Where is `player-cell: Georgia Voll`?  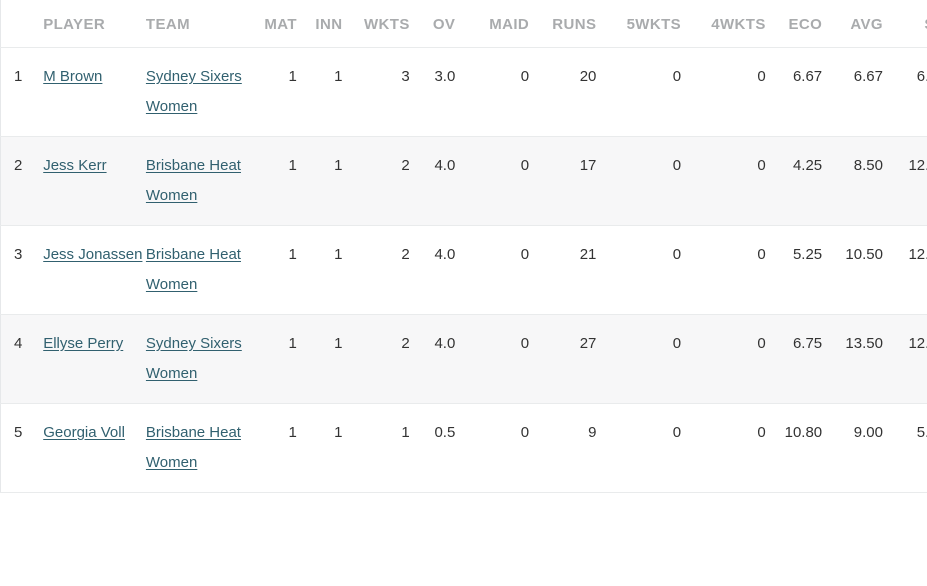
player-cell: Georgia Voll is located at coordinates (90, 448).